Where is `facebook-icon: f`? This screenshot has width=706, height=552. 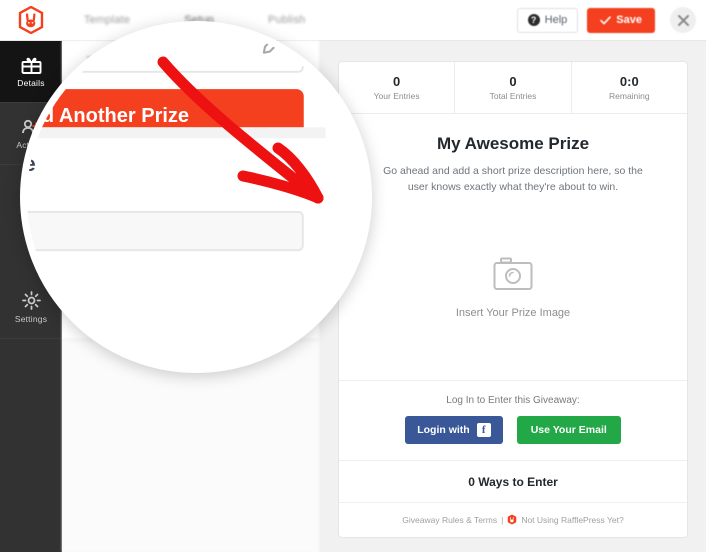
facebook-icon: f is located at coordinates (483, 430).